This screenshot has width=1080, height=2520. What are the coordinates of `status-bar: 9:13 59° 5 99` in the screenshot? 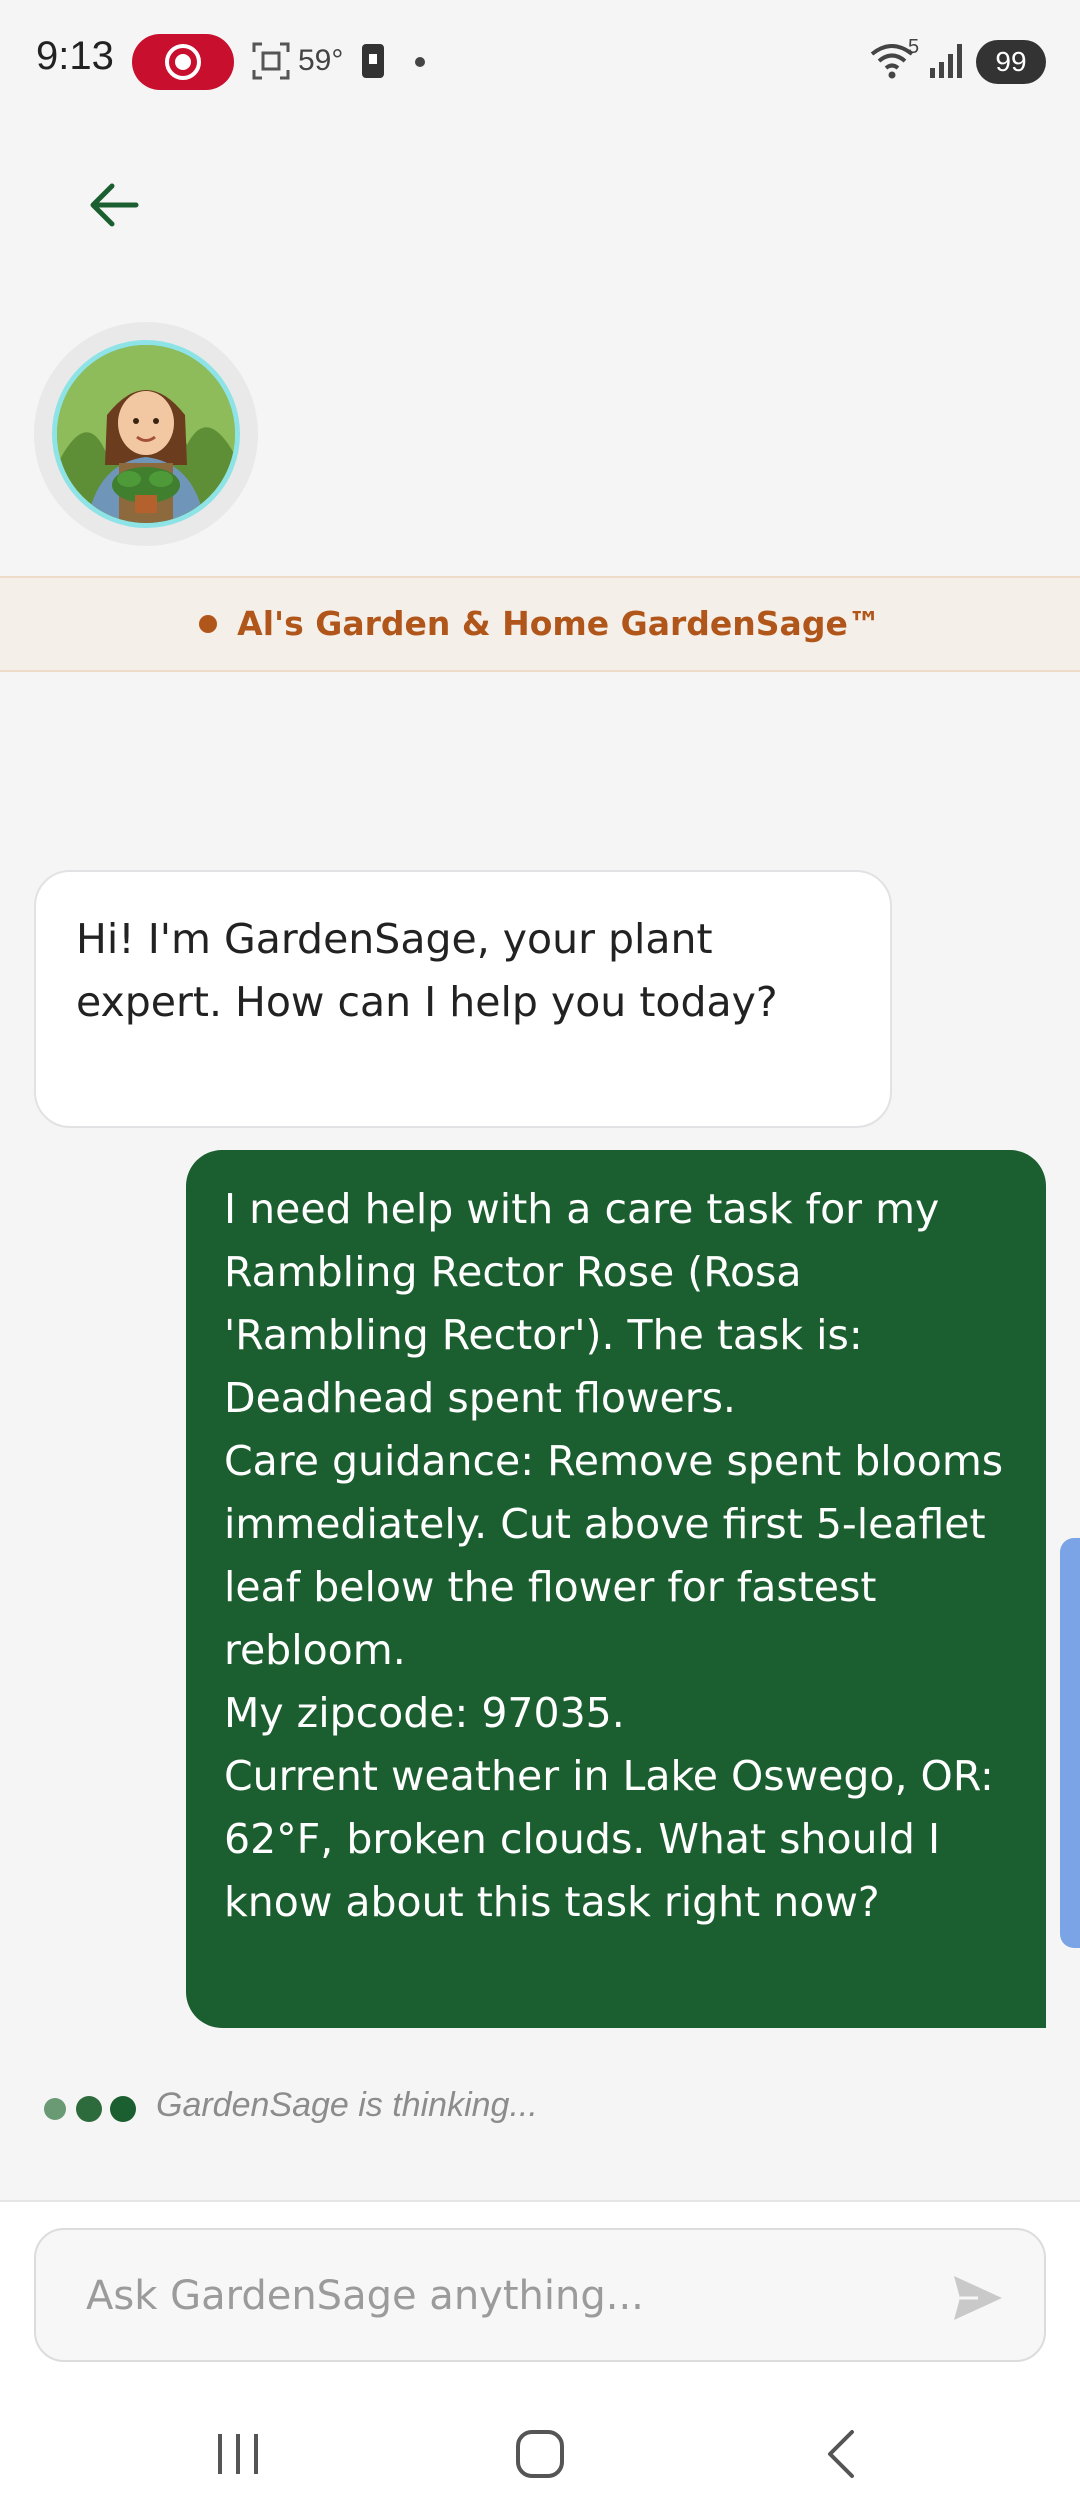 It's located at (540, 60).